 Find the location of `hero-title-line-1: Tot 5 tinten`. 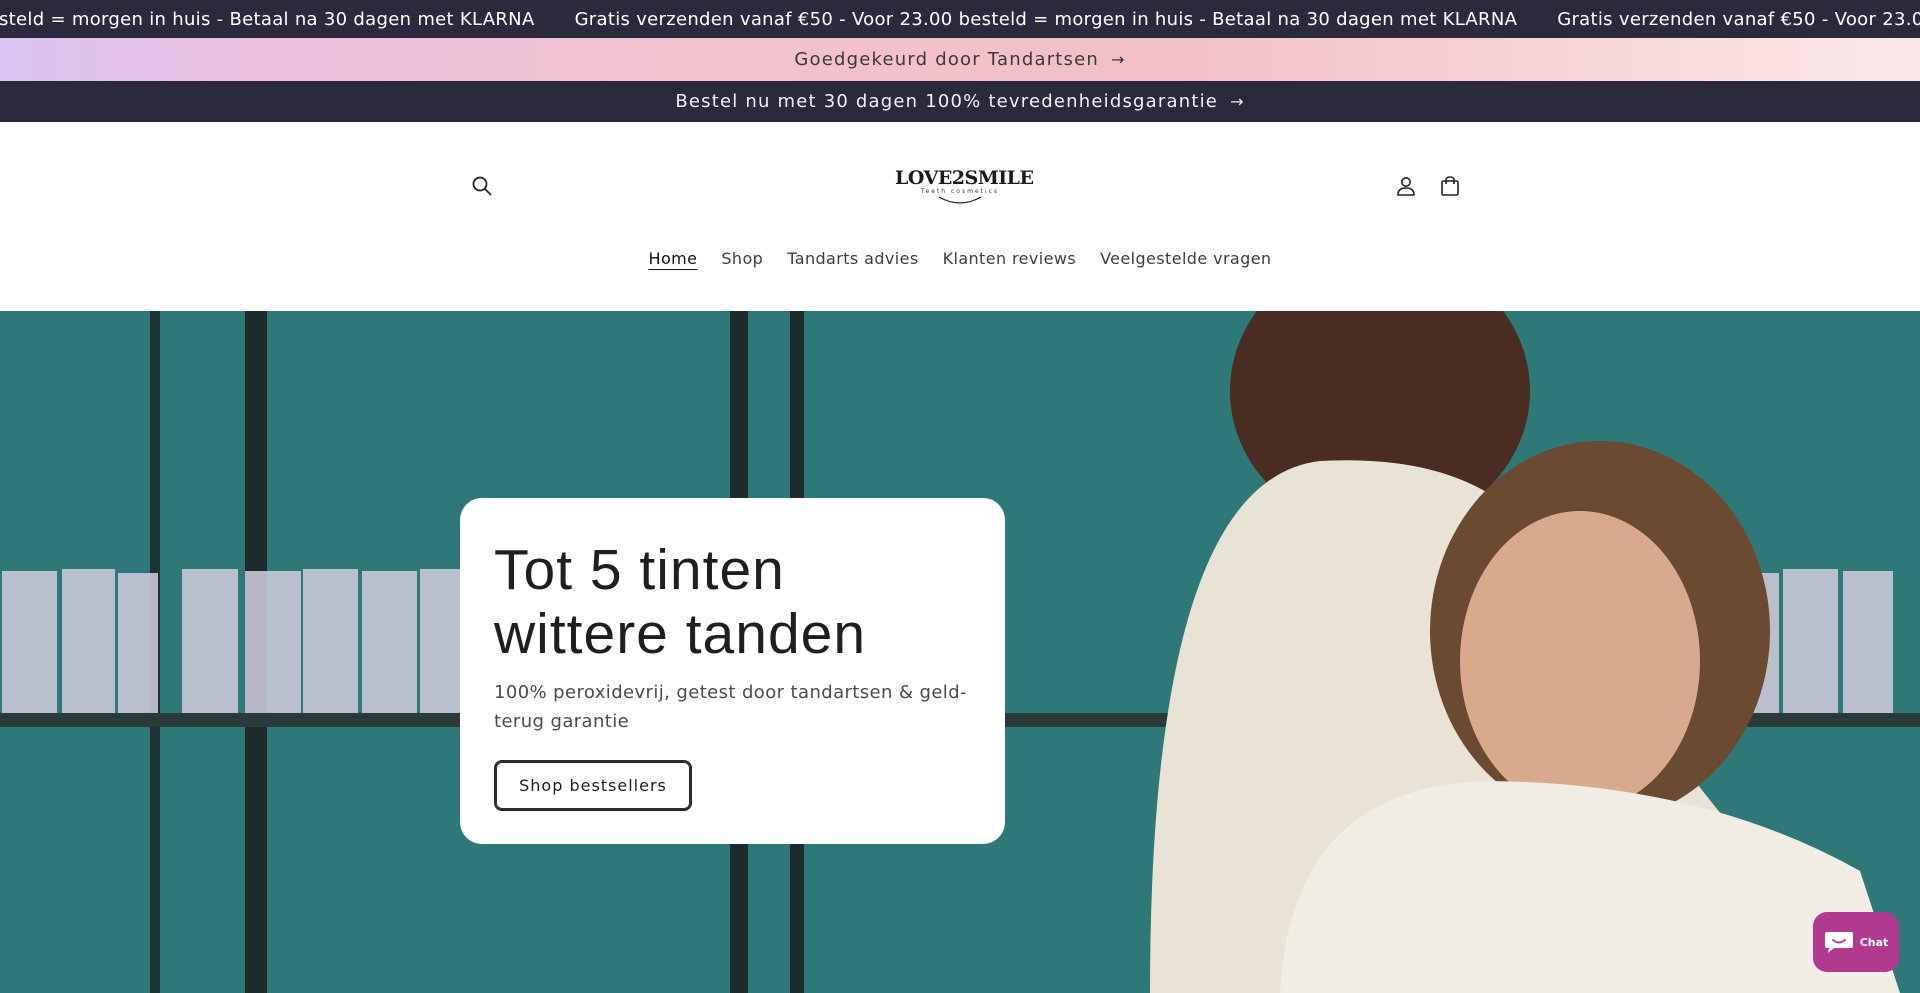

hero-title-line-1: Tot 5 tinten is located at coordinates (639, 570).